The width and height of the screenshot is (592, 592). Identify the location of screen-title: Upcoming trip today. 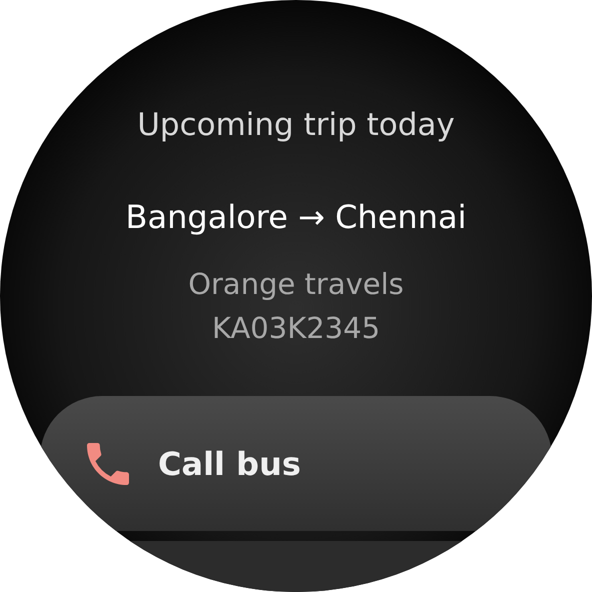
(296, 125).